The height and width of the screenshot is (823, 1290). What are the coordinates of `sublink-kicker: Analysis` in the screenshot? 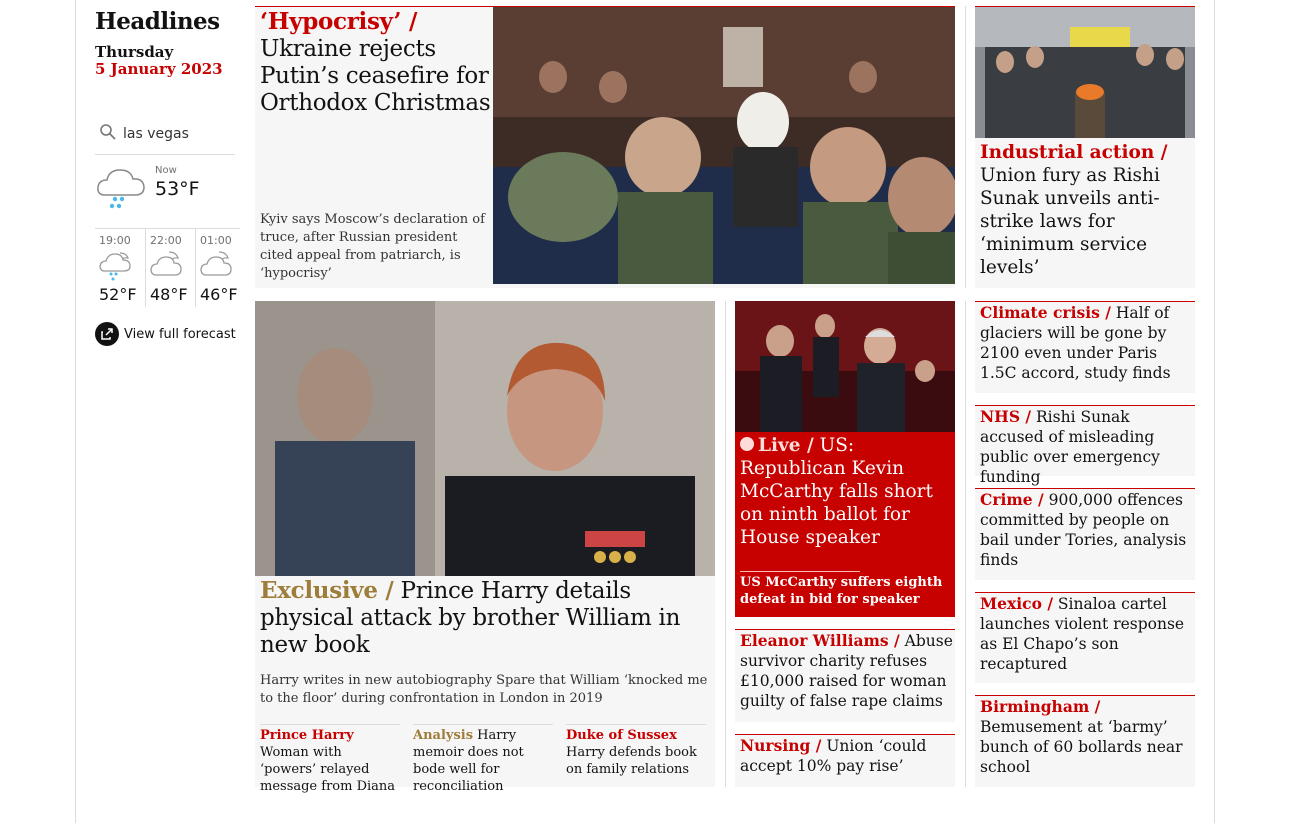 It's located at (443, 735).